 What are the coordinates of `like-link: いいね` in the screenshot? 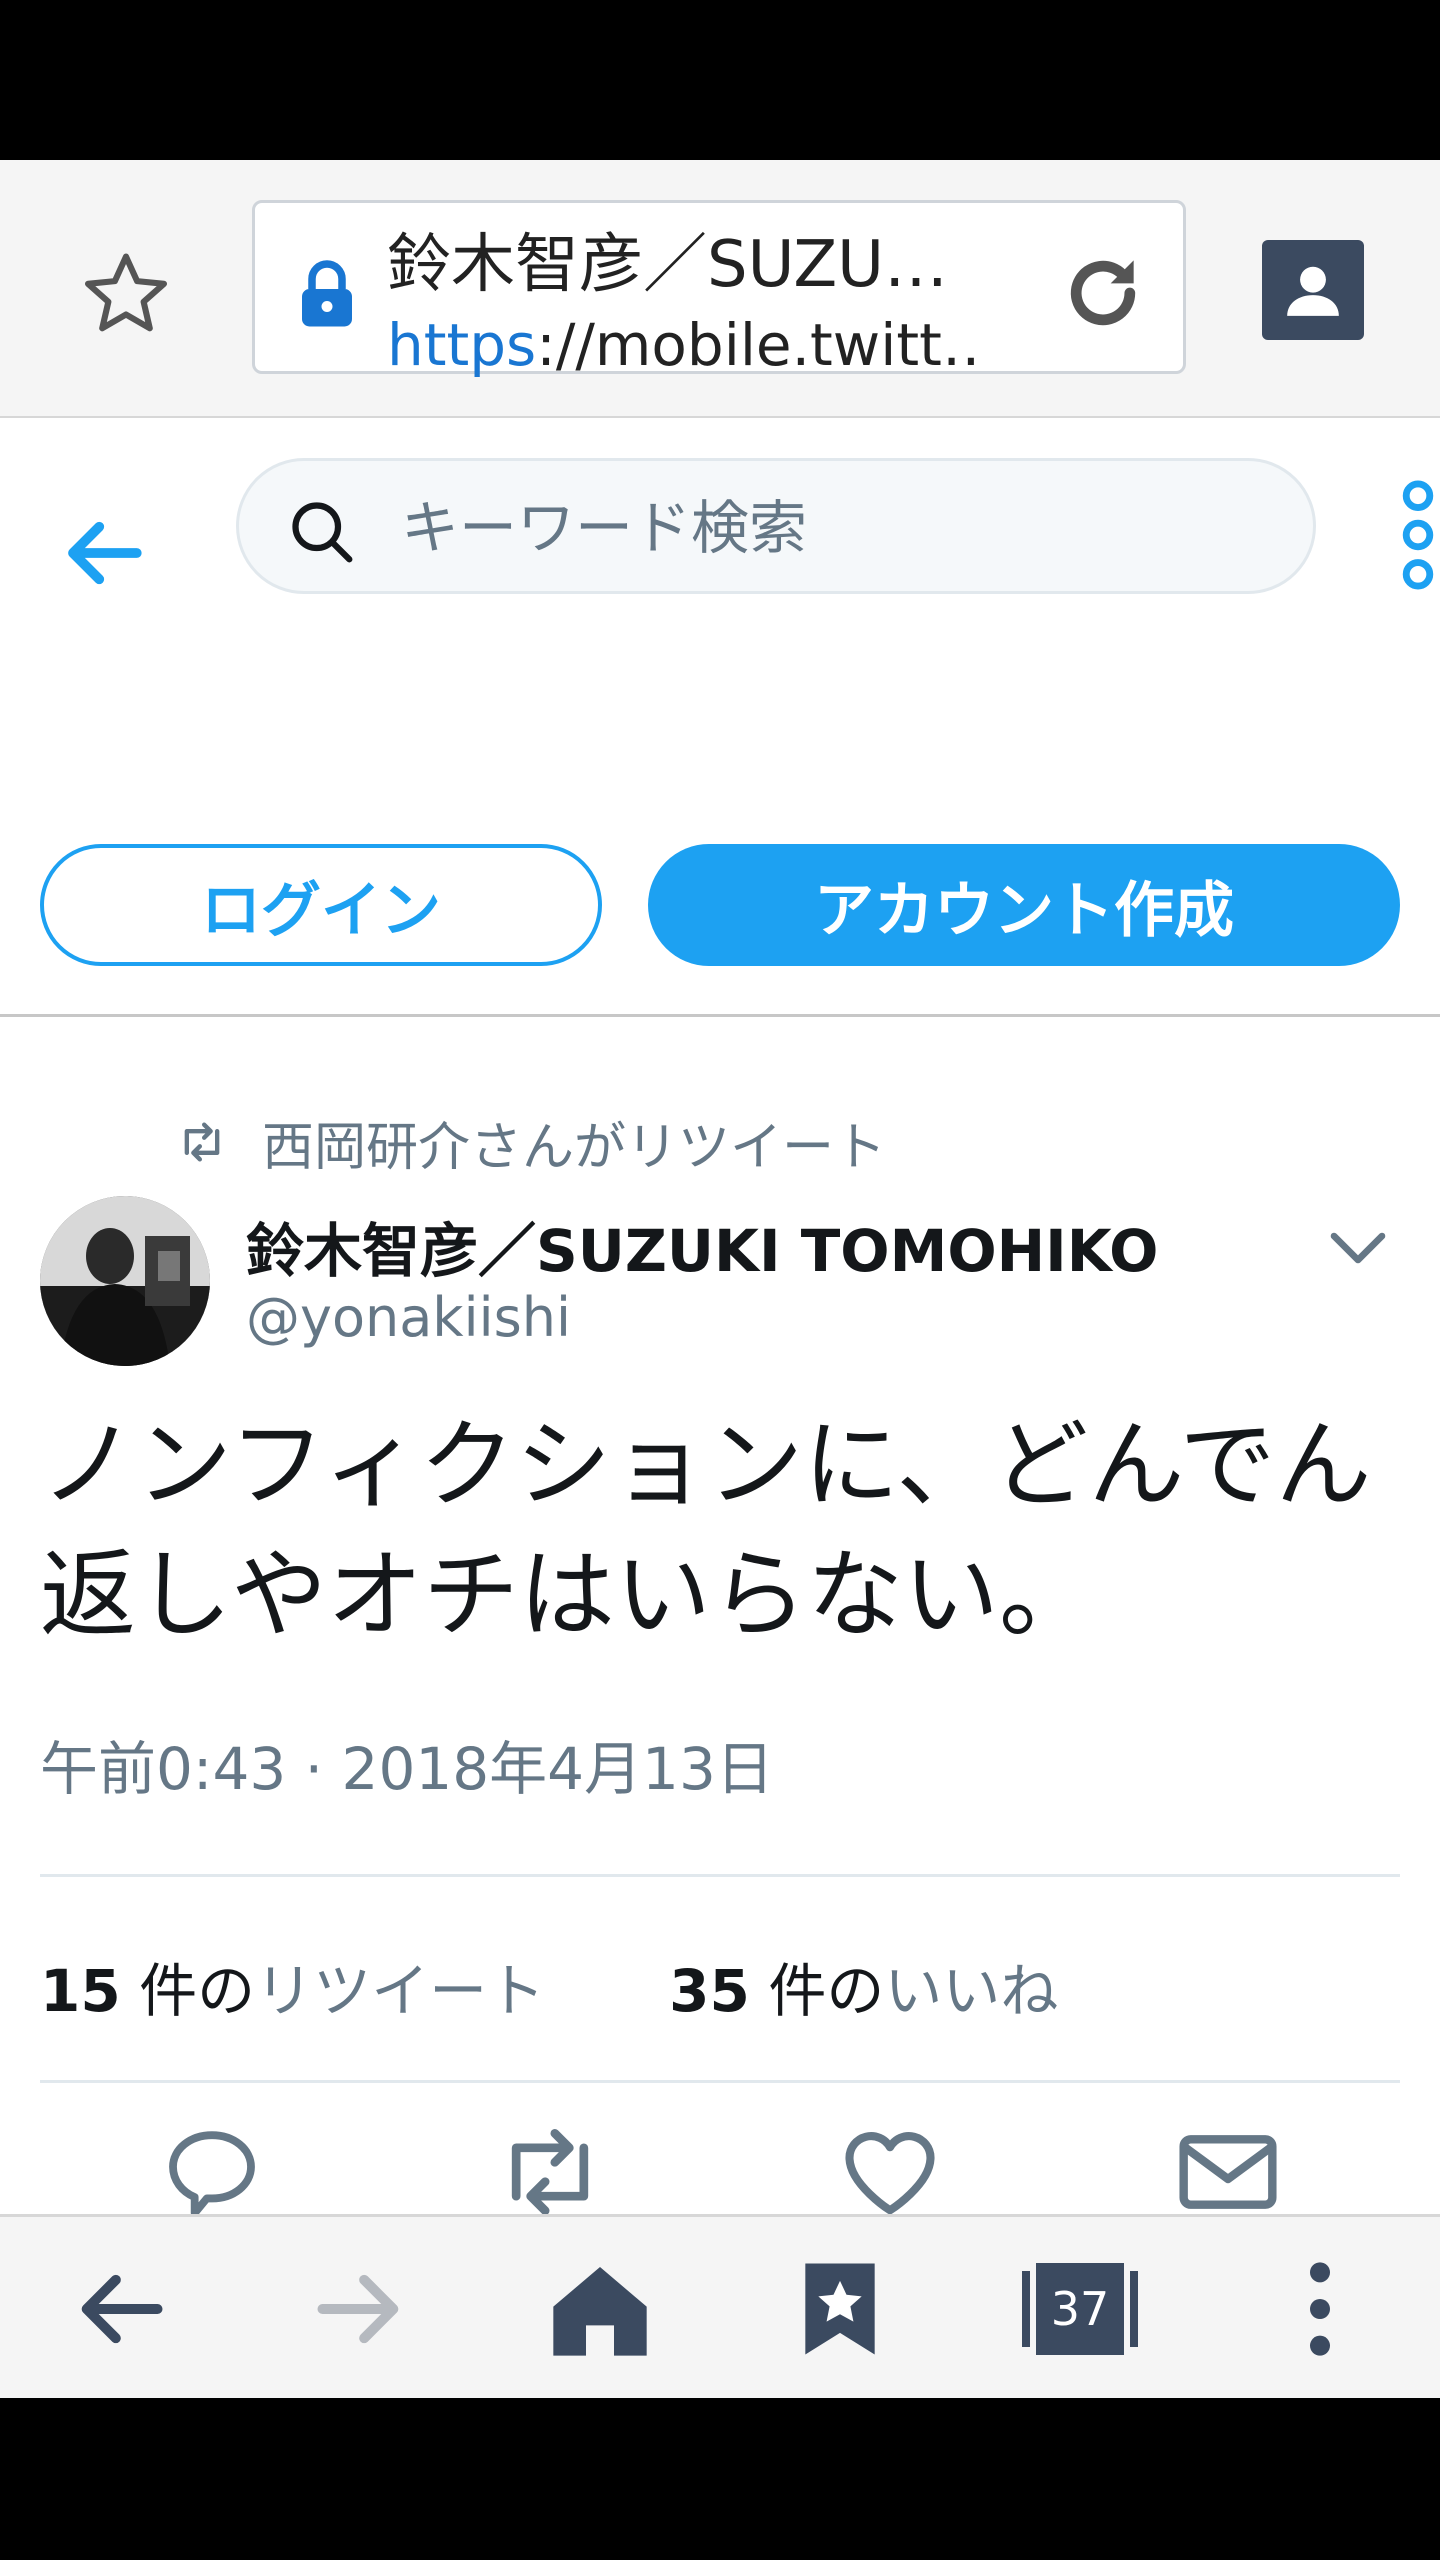 It's located at (971, 1991).